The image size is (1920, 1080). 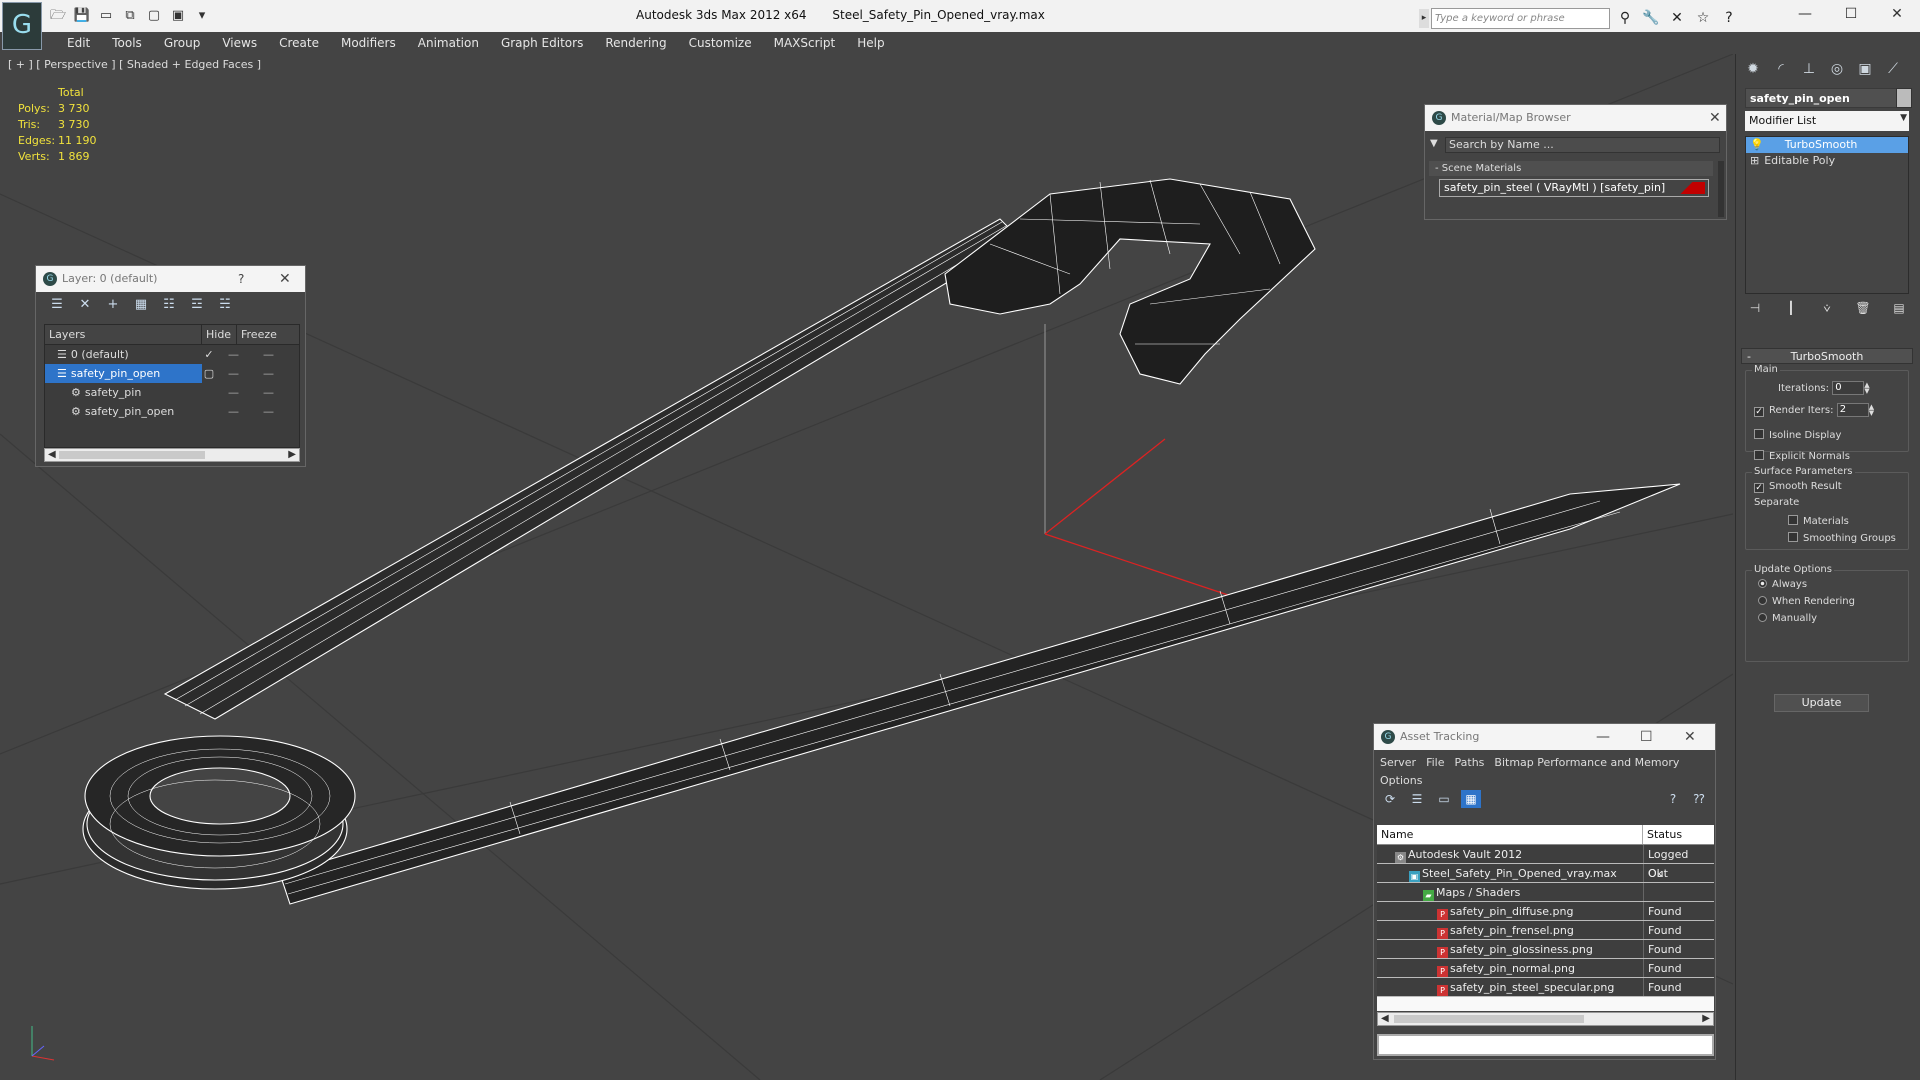 What do you see at coordinates (1545, 1019) in the screenshot?
I see `asset-horizontal-scrollbar: ◀ ▶` at bounding box center [1545, 1019].